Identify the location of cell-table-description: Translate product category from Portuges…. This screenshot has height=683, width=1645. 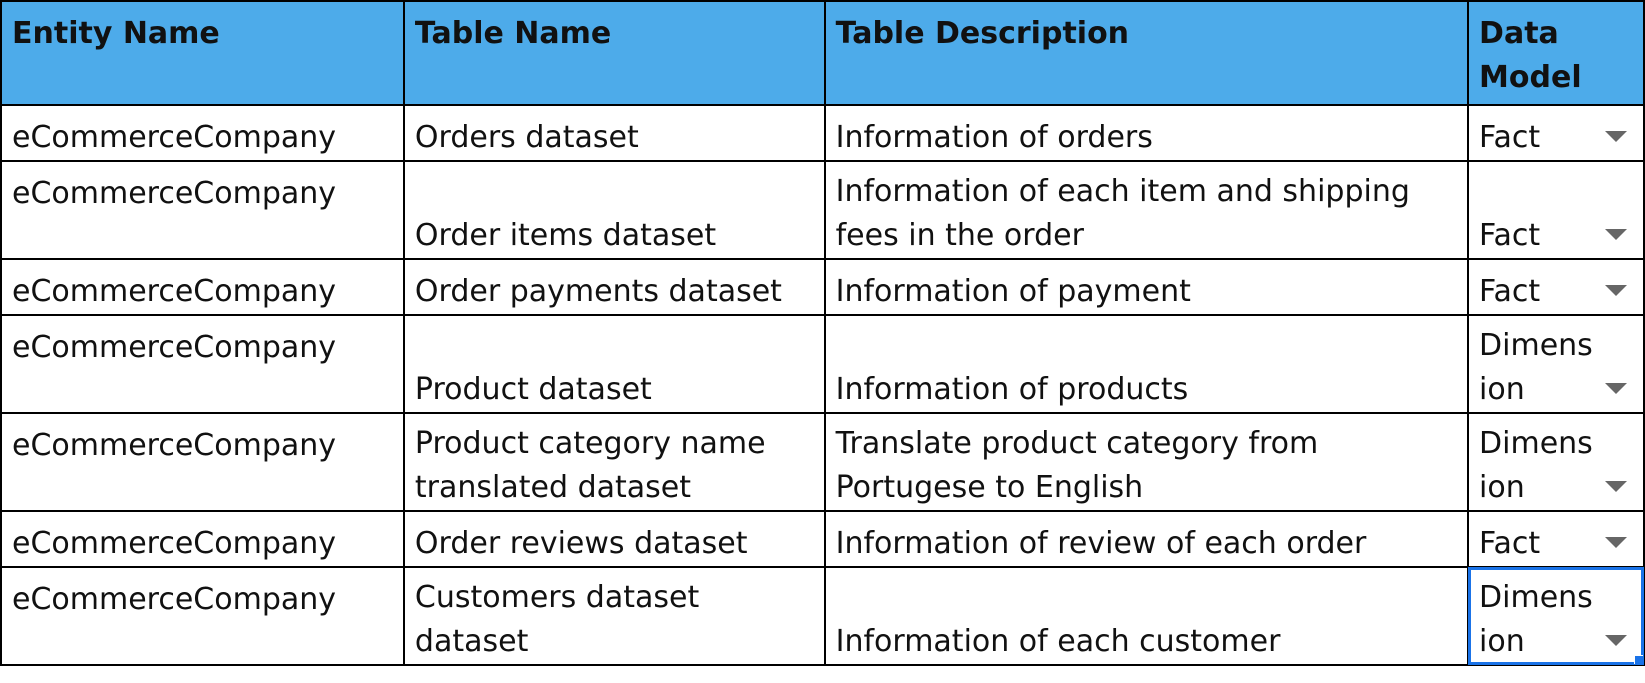
(1146, 462).